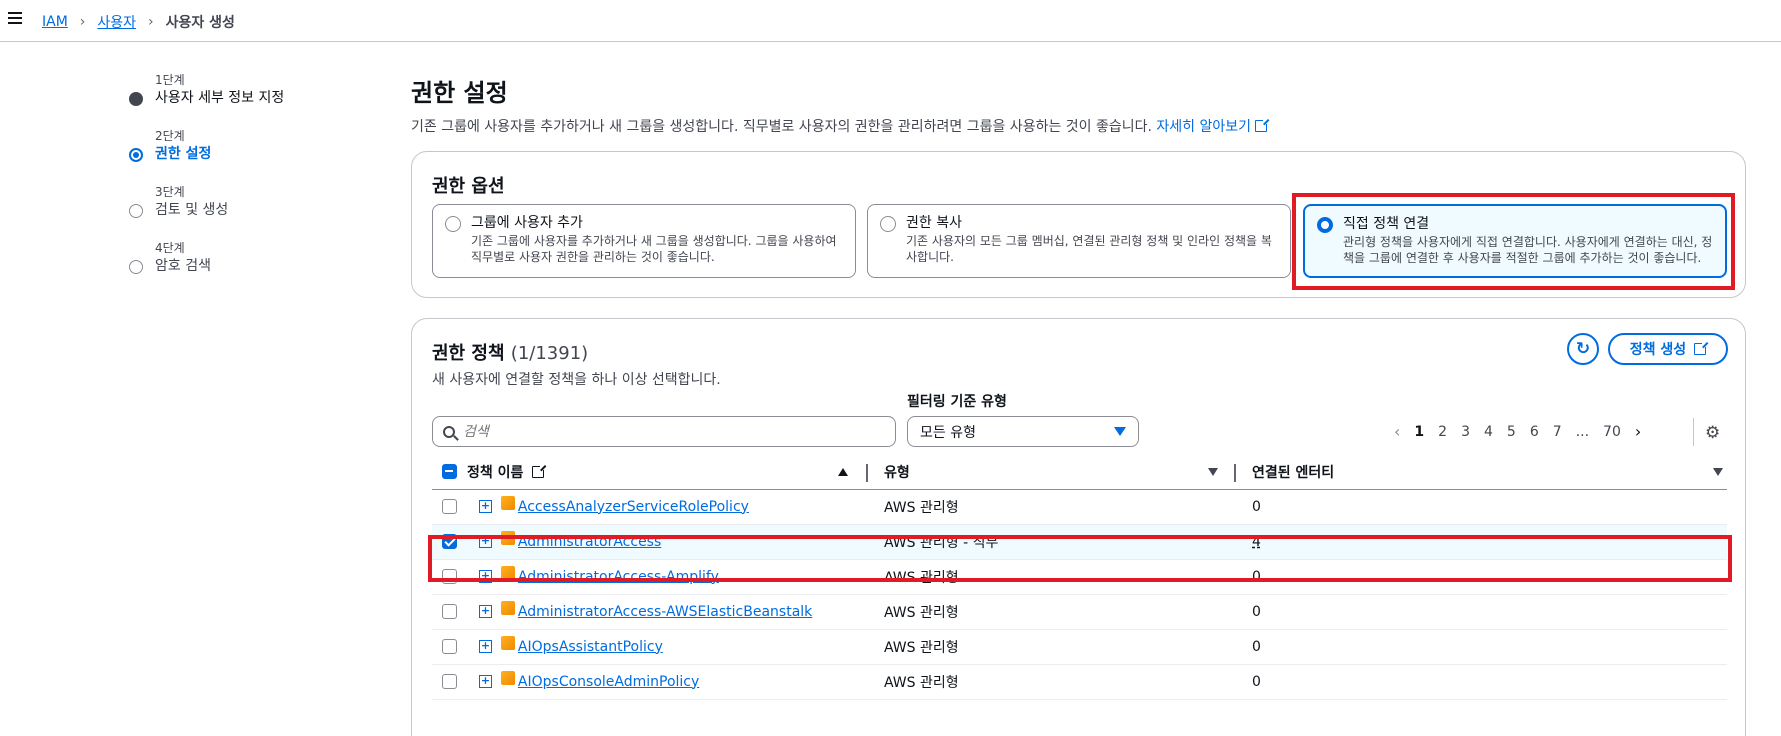  Describe the element at coordinates (673, 431) in the screenshot. I see `search-input` at that location.